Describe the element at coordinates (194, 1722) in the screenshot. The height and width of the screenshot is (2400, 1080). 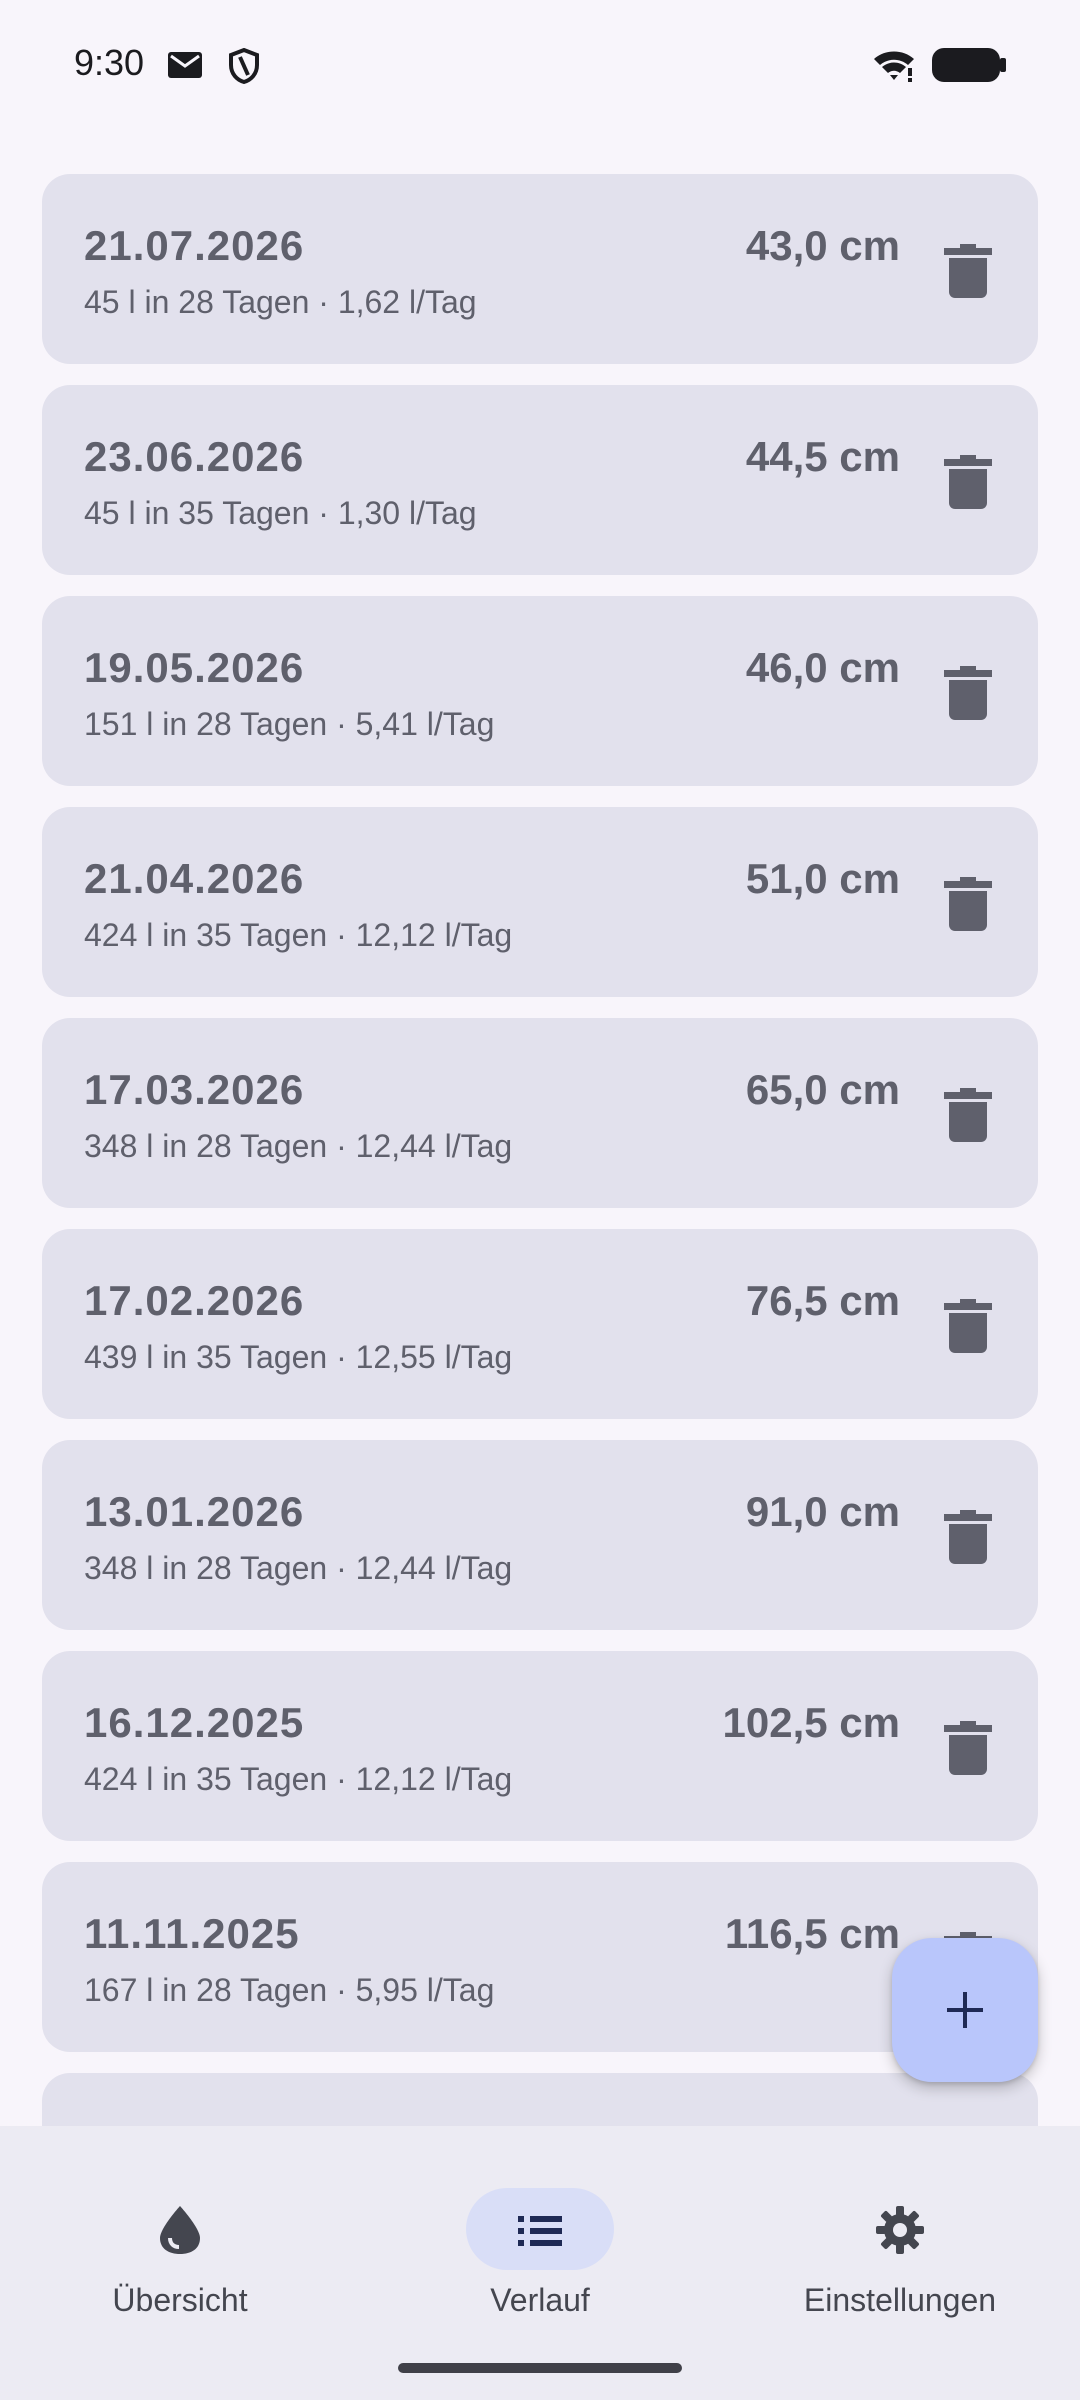
I see `entry-date: 16.12.2025` at that location.